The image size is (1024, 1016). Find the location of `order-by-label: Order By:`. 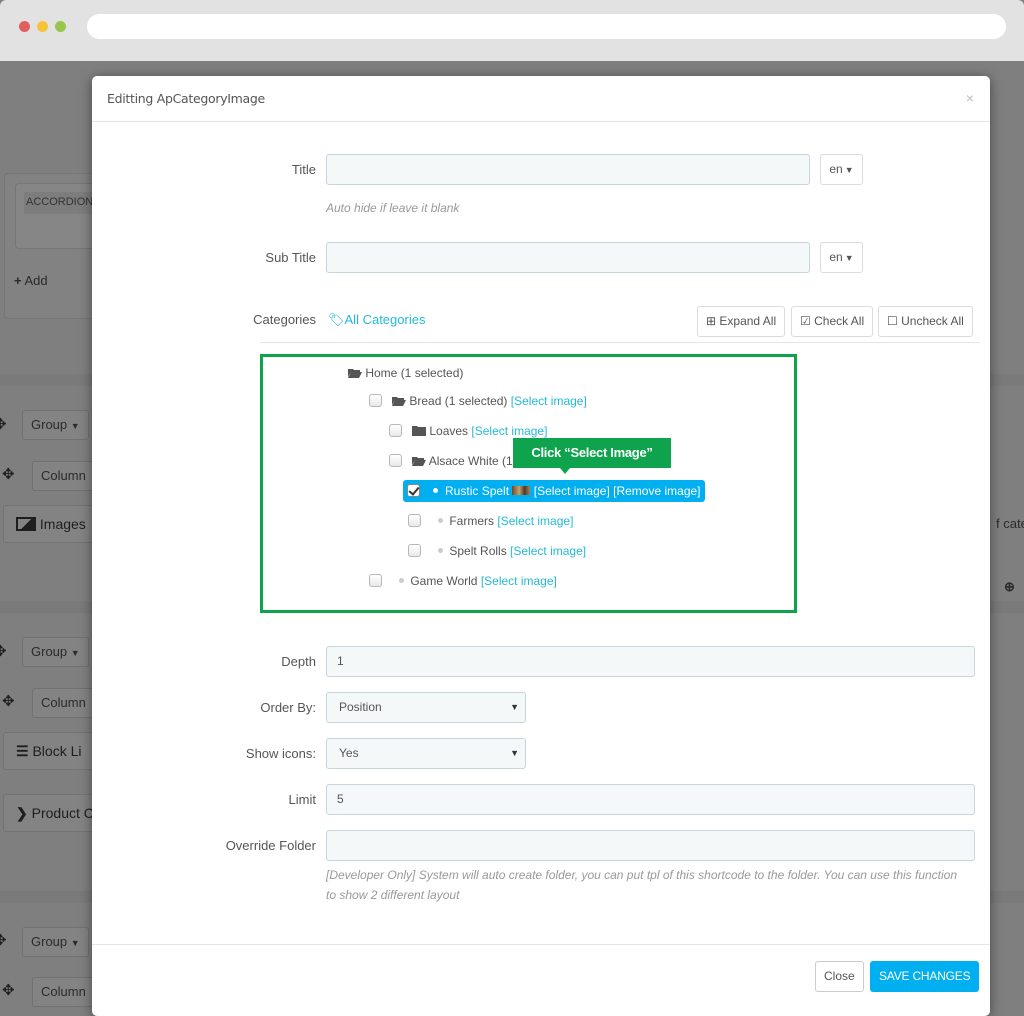

order-by-label: Order By: is located at coordinates (288, 707).